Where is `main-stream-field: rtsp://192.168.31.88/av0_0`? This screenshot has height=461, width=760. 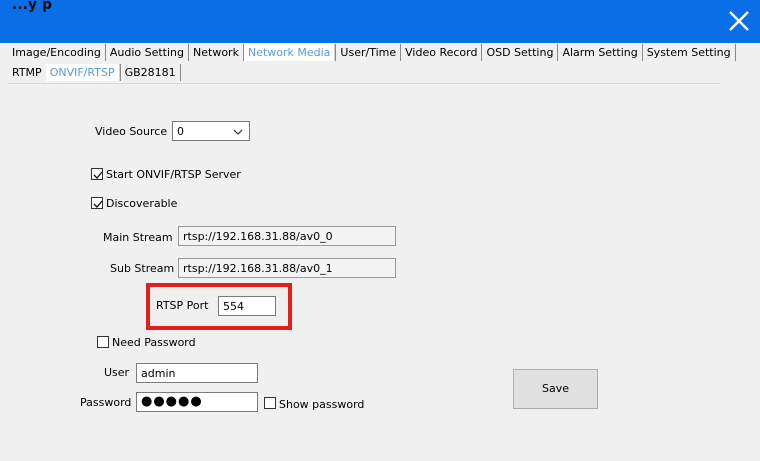 main-stream-field: rtsp://192.168.31.88/av0_0 is located at coordinates (287, 236).